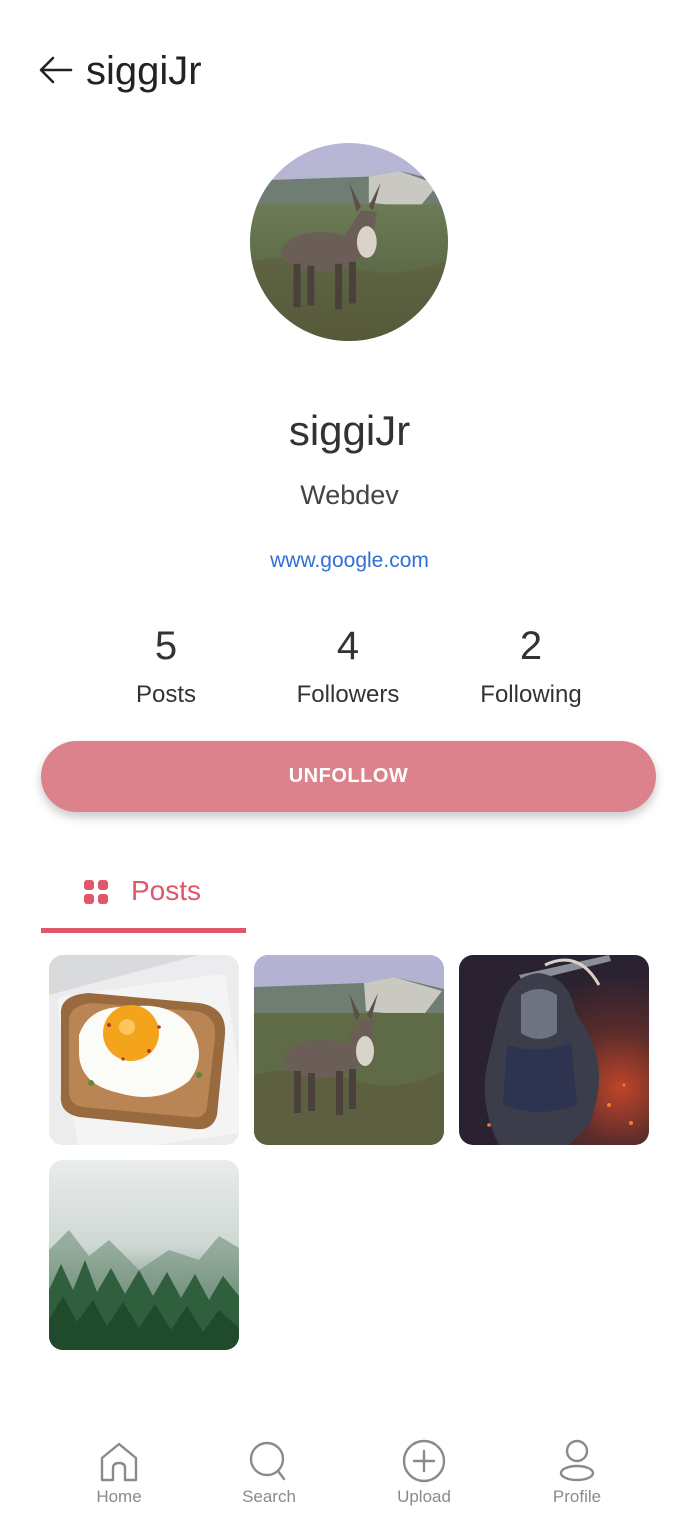 This screenshot has width=699, height=1517. I want to click on grid-icon, so click(96, 892).